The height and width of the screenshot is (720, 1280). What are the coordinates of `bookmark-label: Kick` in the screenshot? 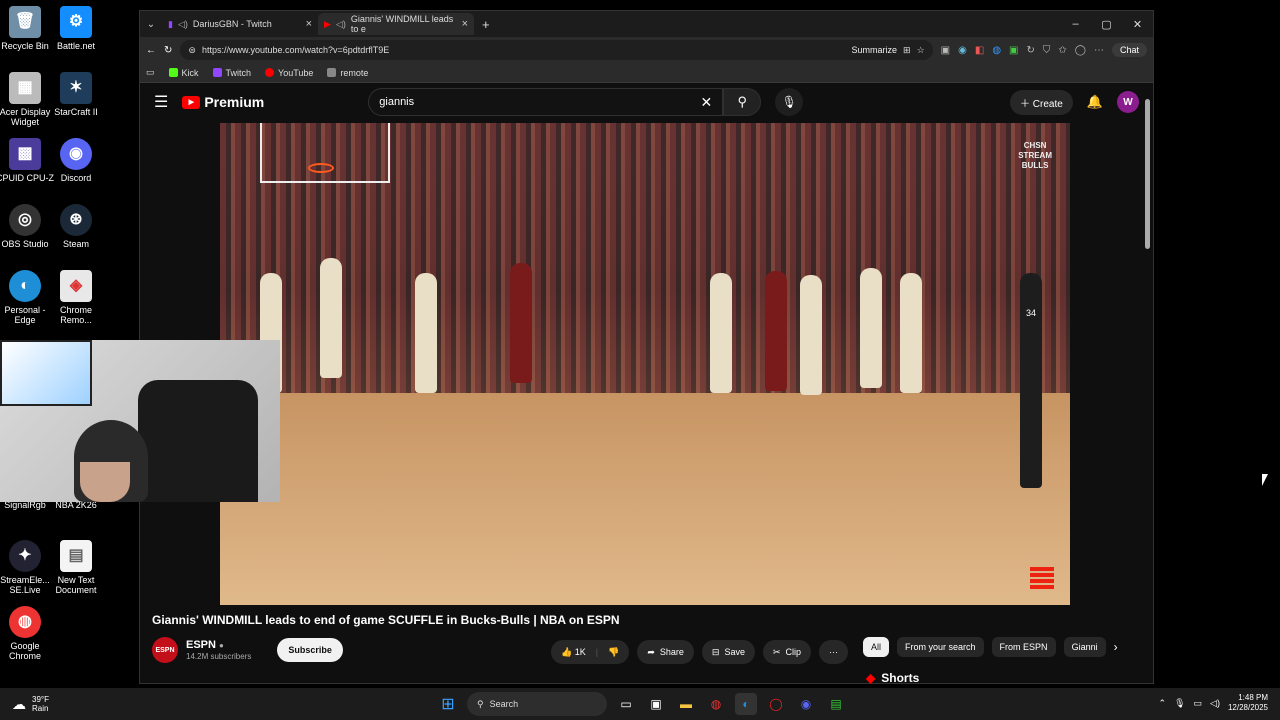 It's located at (190, 72).